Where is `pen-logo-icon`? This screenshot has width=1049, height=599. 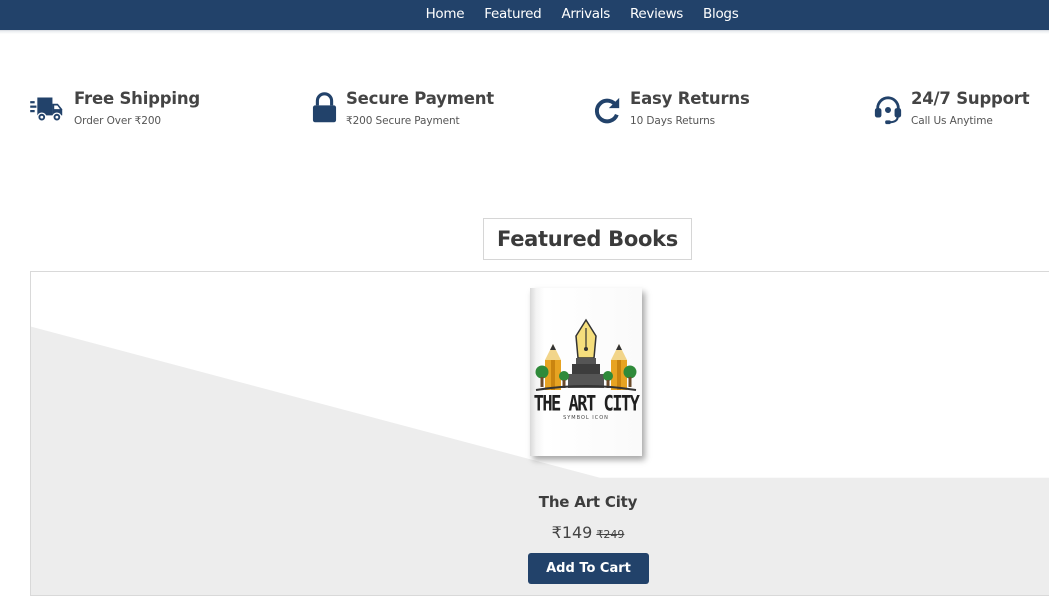
pen-logo-icon is located at coordinates (586, 354).